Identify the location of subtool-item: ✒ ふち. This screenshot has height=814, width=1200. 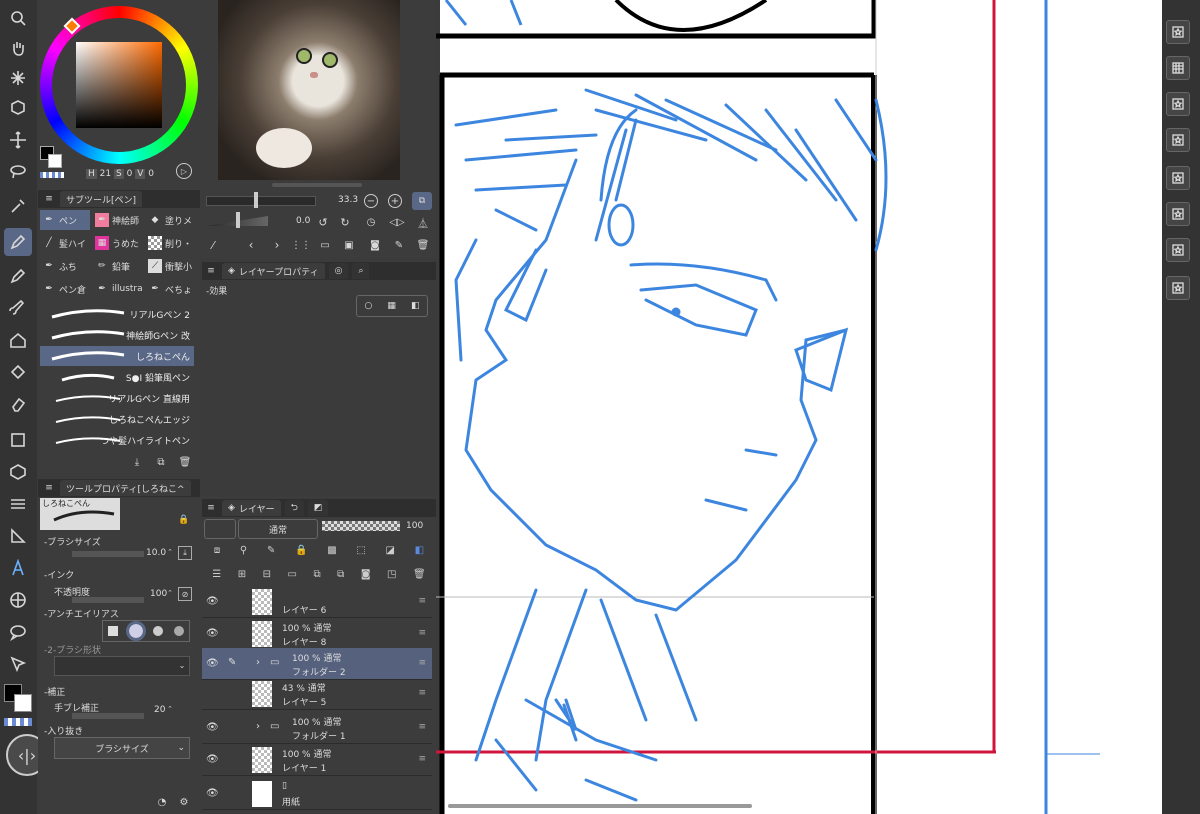
(65, 266).